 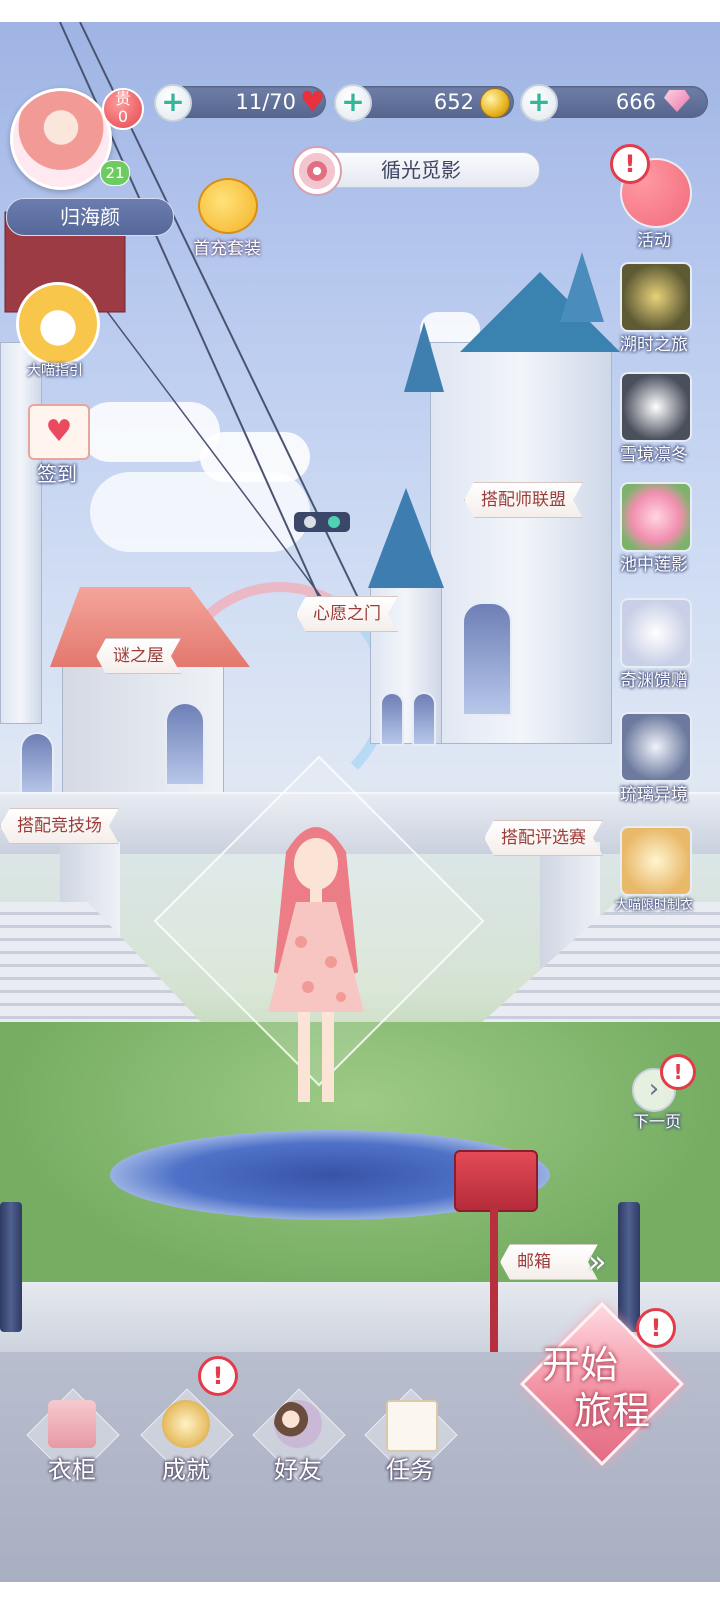 What do you see at coordinates (122, 98) in the screenshot?
I see `vip-label: 贵` at bounding box center [122, 98].